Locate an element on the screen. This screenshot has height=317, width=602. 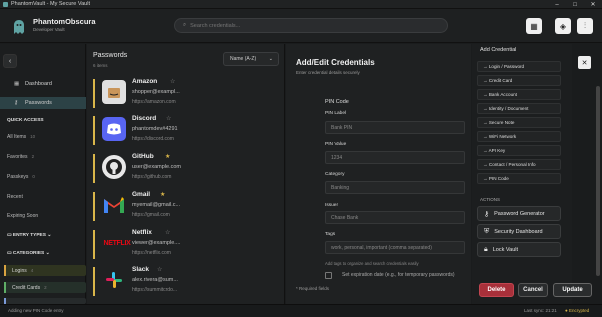
menu-item-wifi: → WiFi Network is located at coordinates (519, 136).